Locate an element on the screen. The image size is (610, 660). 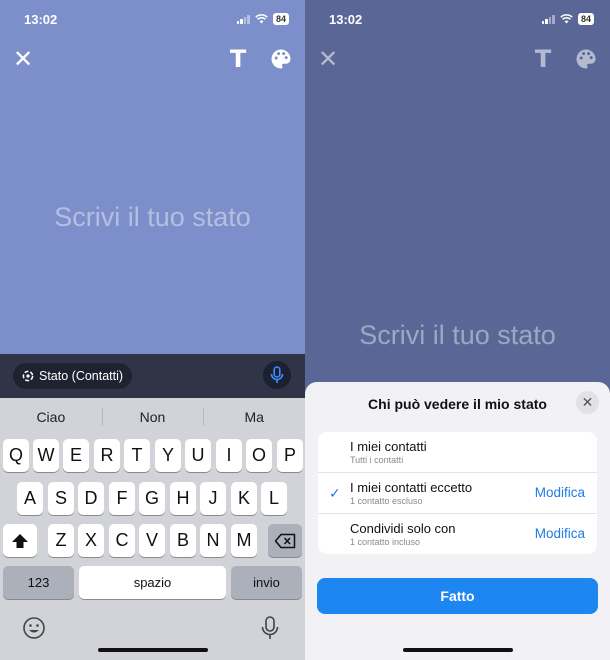
audience-bar: Stato (Contatti) is located at coordinates (152, 376).